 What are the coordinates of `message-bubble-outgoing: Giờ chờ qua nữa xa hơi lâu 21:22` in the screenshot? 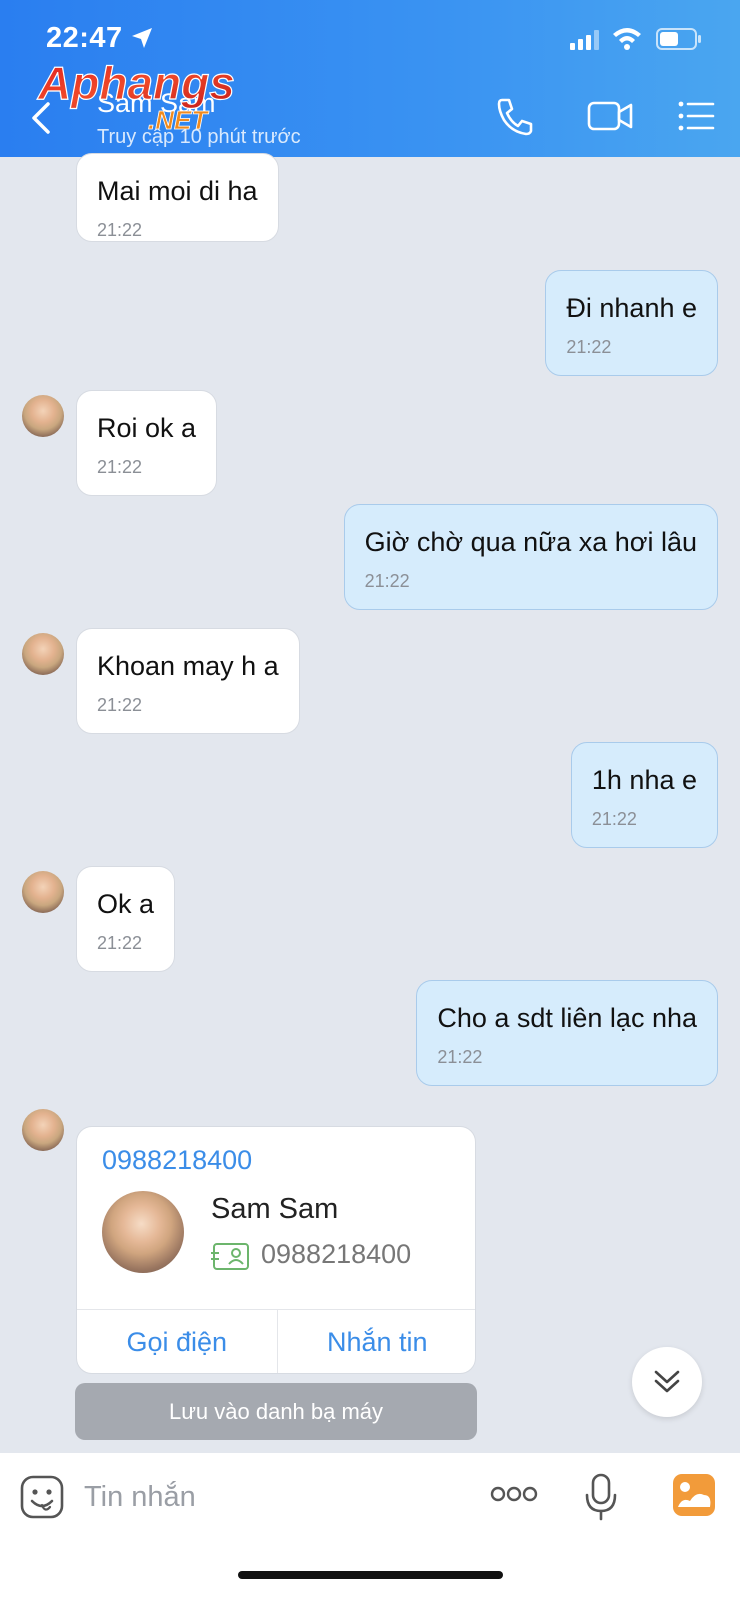 It's located at (530, 557).